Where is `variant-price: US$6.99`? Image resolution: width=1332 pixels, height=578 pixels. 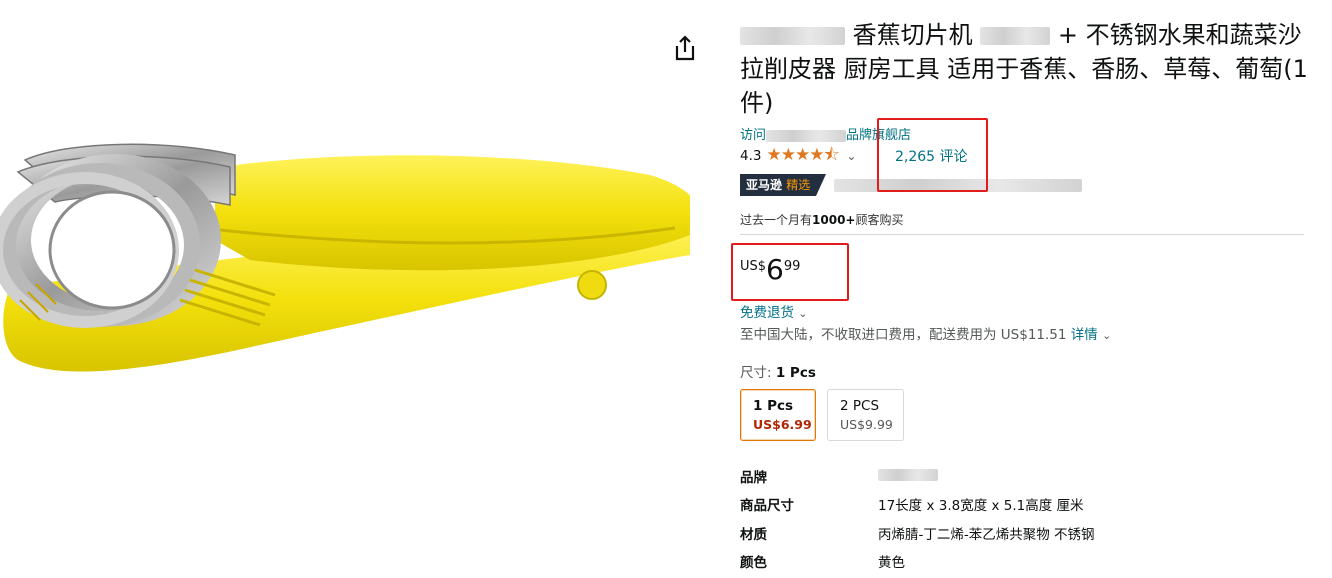 variant-price: US$6.99 is located at coordinates (782, 424).